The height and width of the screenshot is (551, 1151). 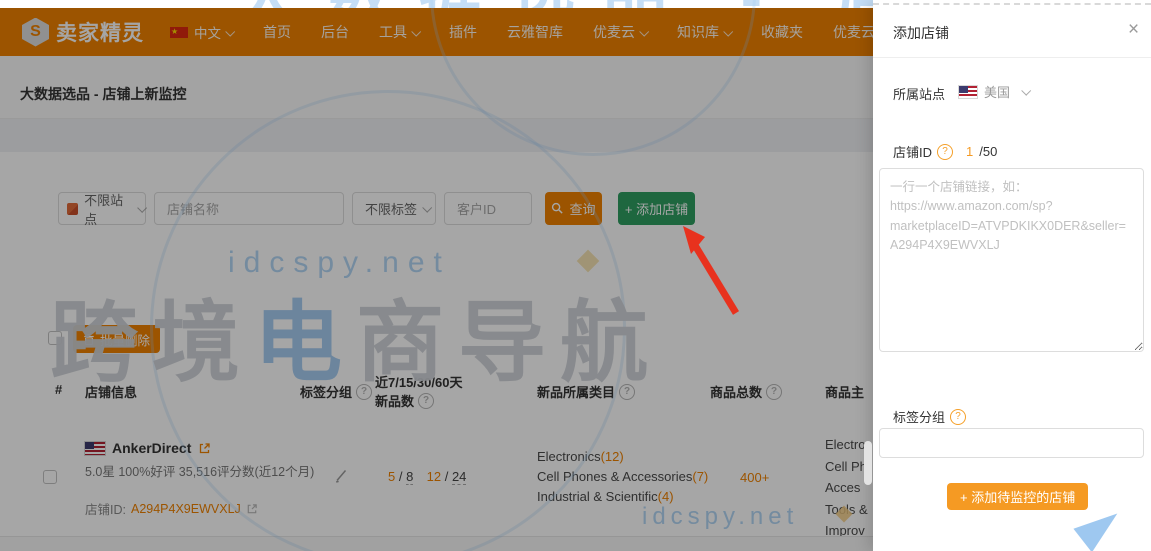 I want to click on label-text: 所属站点, so click(x=919, y=94).